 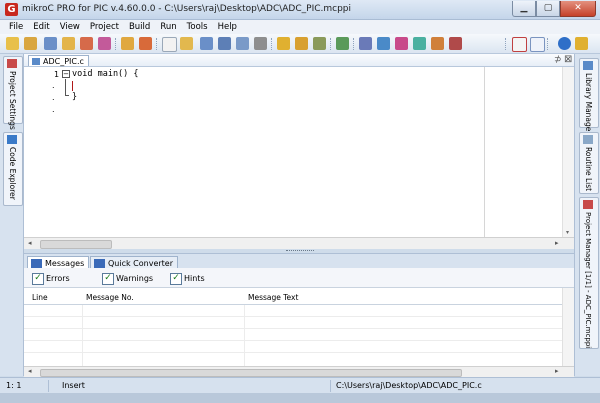 I want to click on tab-messages-label: Messages, so click(x=65, y=263).